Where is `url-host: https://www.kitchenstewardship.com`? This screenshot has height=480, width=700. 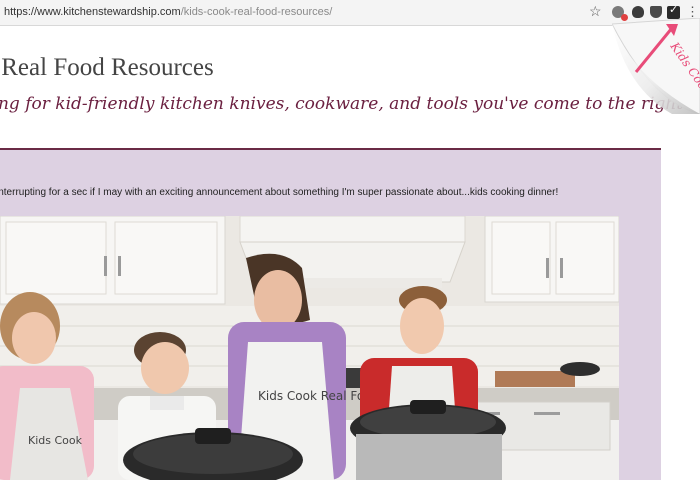 url-host: https://www.kitchenstewardship.com is located at coordinates (92, 12).